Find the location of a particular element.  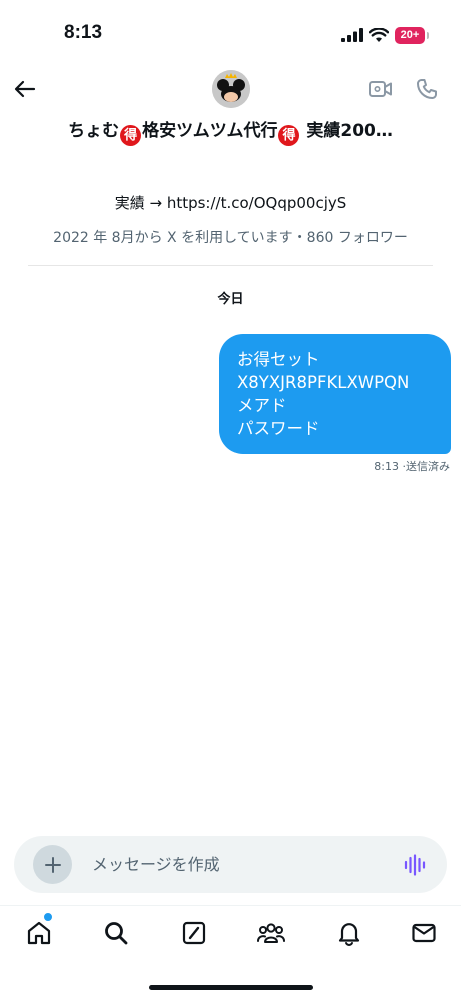

title-text: 格安ツムツム代行 is located at coordinates (210, 131).